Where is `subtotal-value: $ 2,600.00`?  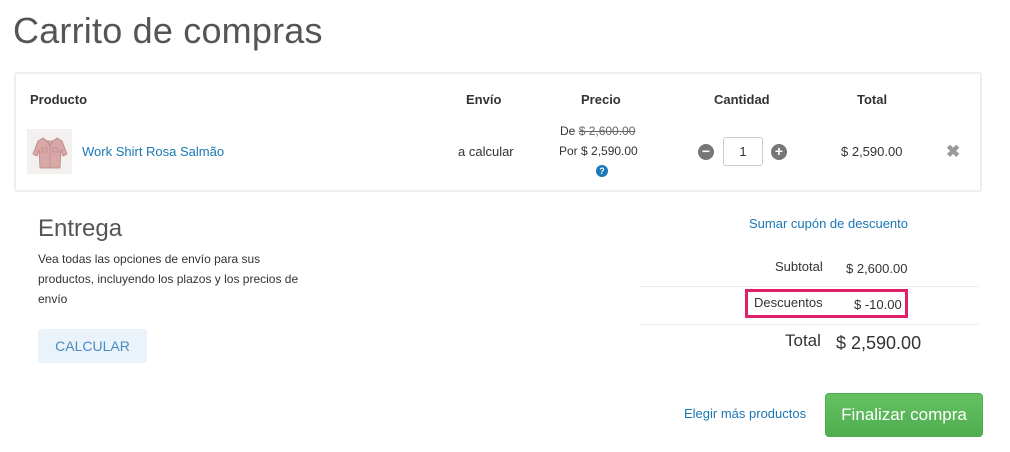 subtotal-value: $ 2,600.00 is located at coordinates (877, 268).